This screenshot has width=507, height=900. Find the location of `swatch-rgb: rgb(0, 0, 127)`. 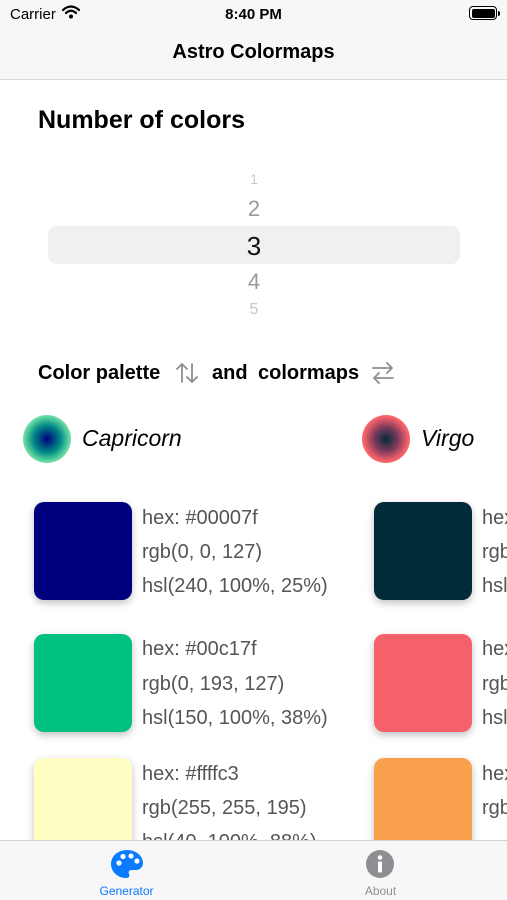

swatch-rgb: rgb(0, 0, 127) is located at coordinates (202, 552).